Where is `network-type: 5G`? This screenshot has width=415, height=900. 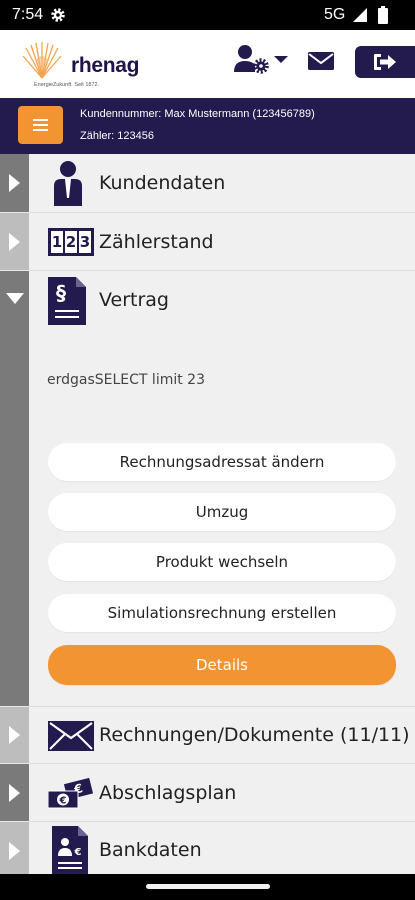 network-type: 5G is located at coordinates (335, 14).